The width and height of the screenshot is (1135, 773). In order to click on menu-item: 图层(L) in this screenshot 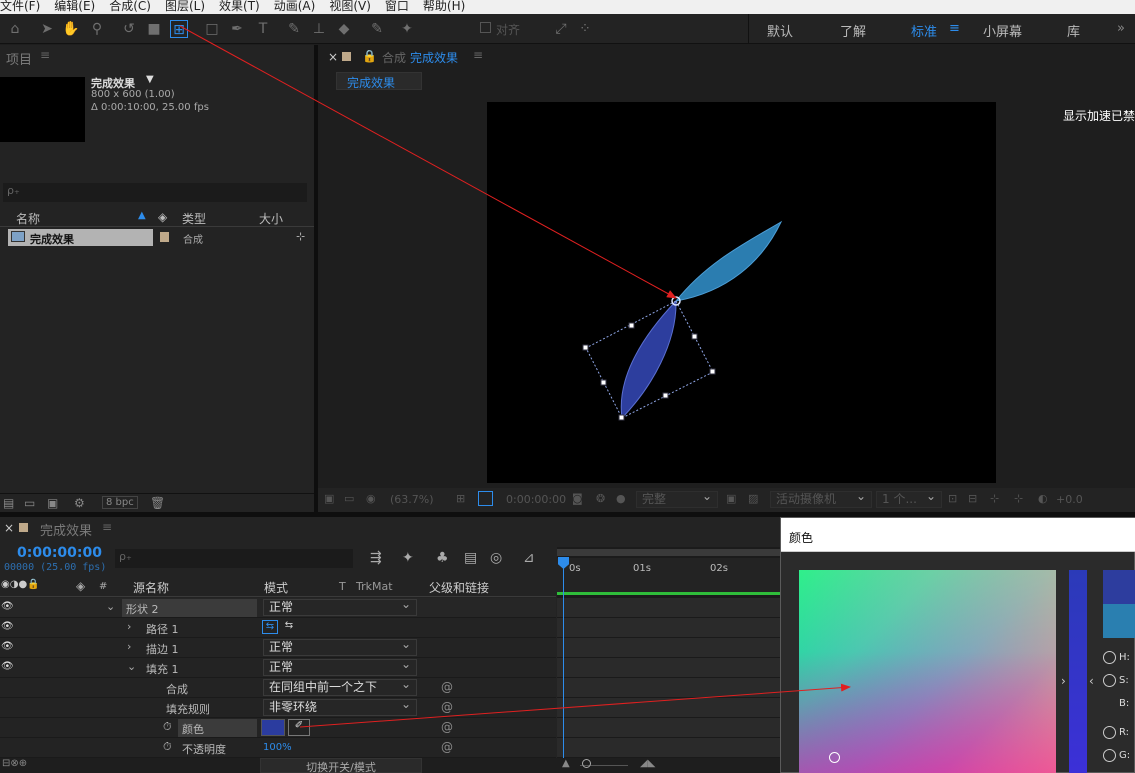, I will do `click(185, 7)`.